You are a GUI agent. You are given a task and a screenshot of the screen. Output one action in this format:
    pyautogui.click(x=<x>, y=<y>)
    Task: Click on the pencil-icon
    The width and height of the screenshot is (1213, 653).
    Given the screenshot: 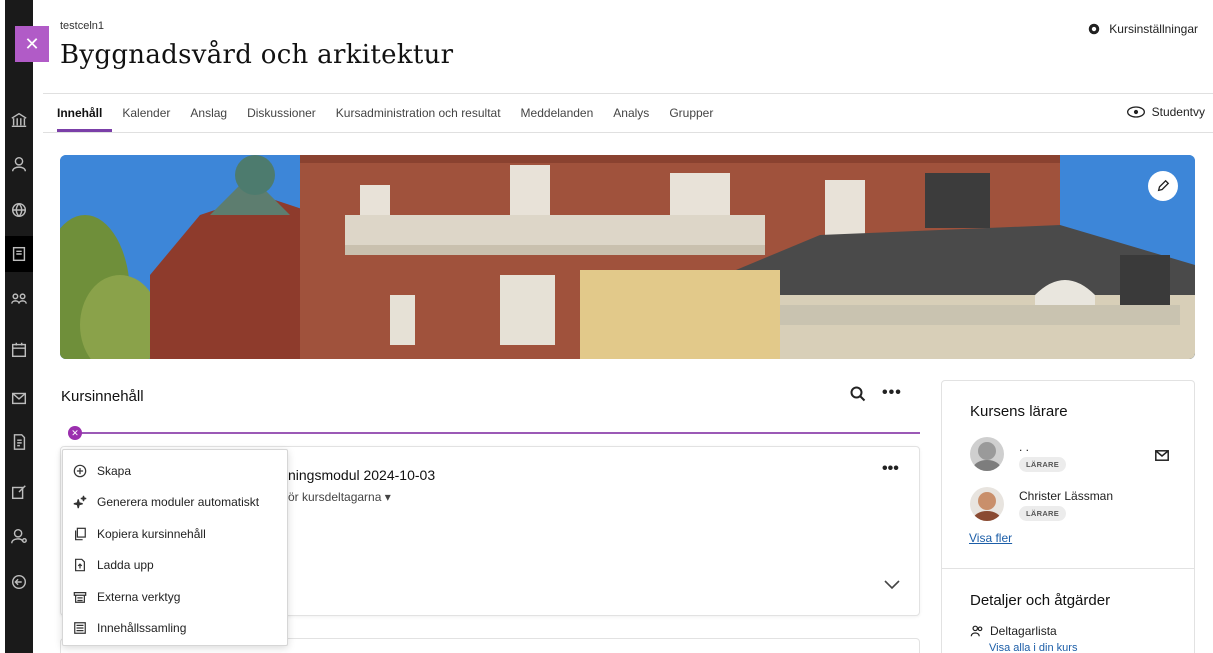 What is the action you would take?
    pyautogui.click(x=1163, y=185)
    